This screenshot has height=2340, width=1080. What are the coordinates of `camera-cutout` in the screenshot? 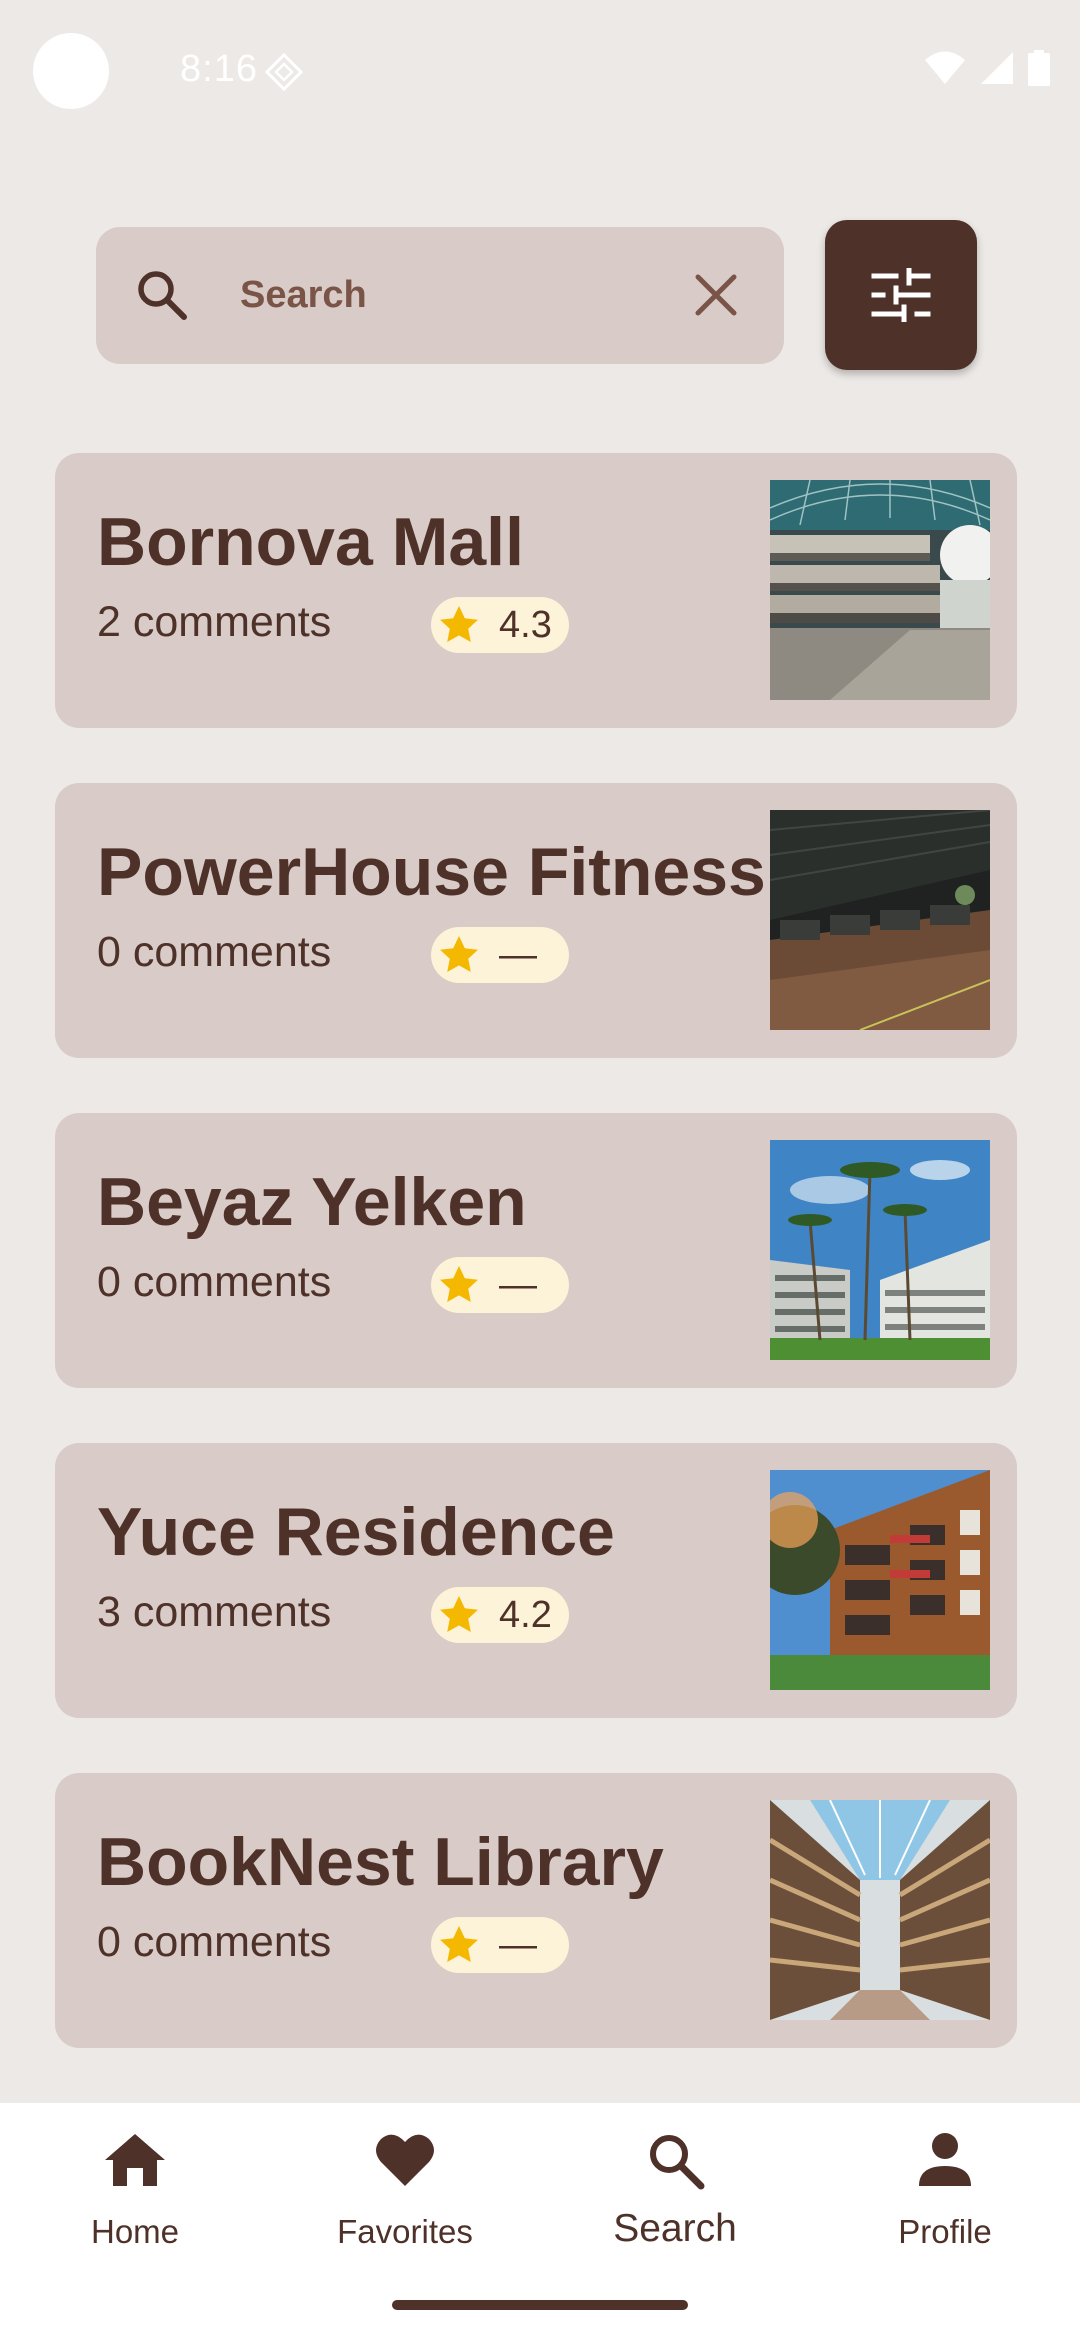 It's located at (71, 71).